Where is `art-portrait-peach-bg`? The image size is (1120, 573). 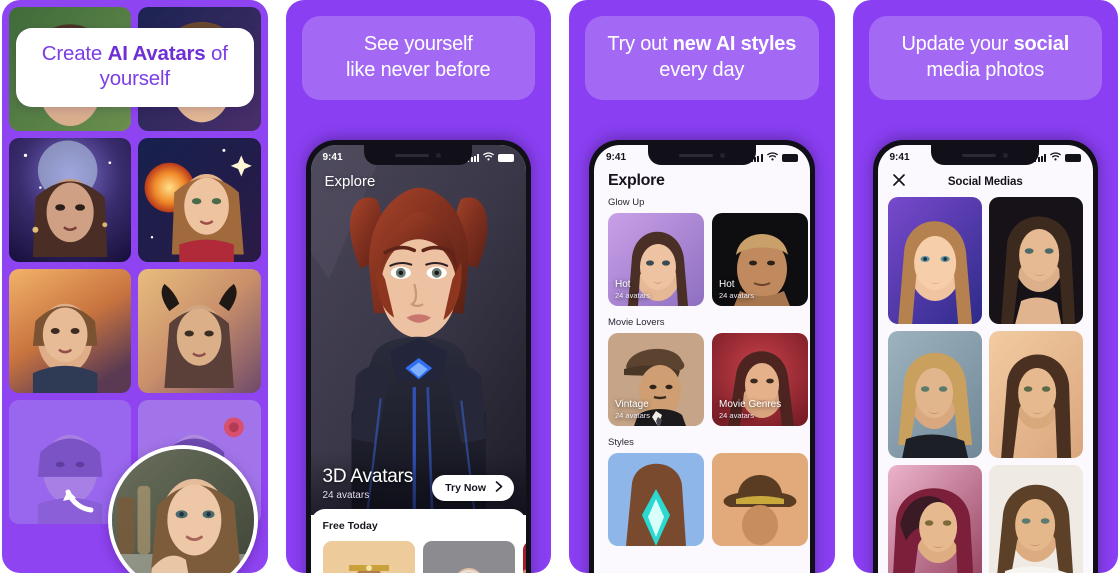 art-portrait-peach-bg is located at coordinates (1035, 394).